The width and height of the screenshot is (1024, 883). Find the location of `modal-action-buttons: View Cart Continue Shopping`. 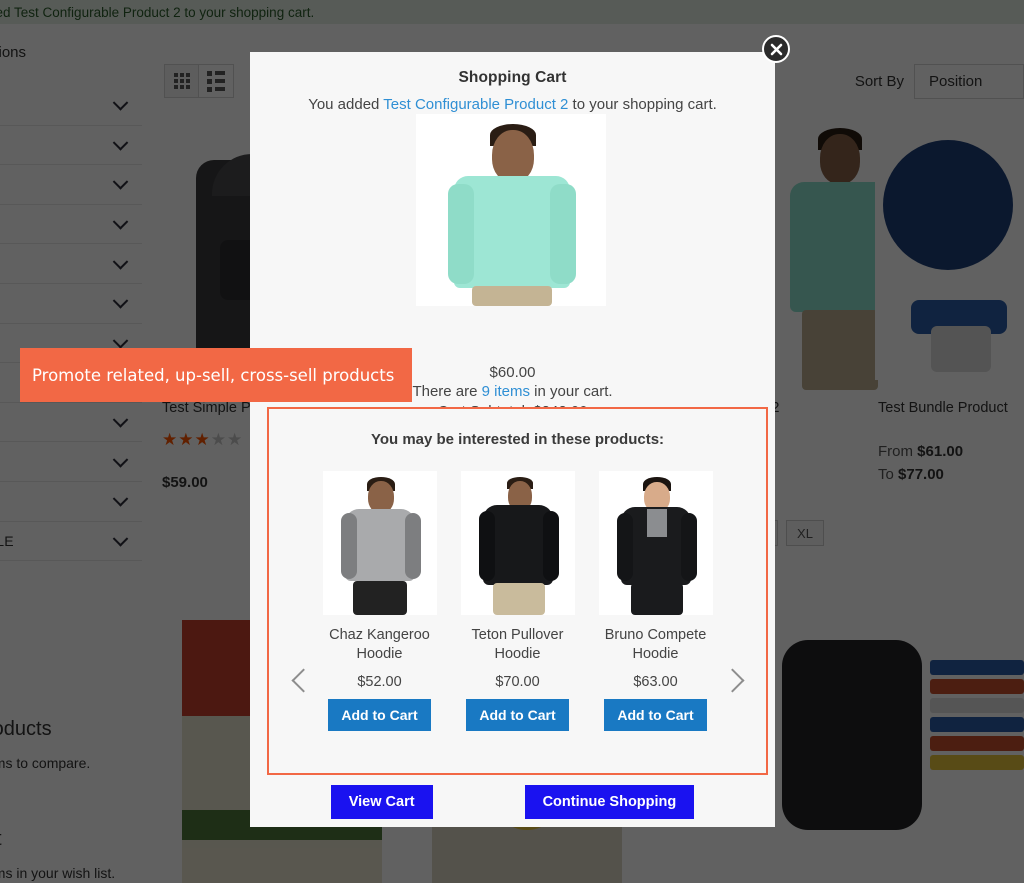

modal-action-buttons: View Cart Continue Shopping is located at coordinates (512, 802).